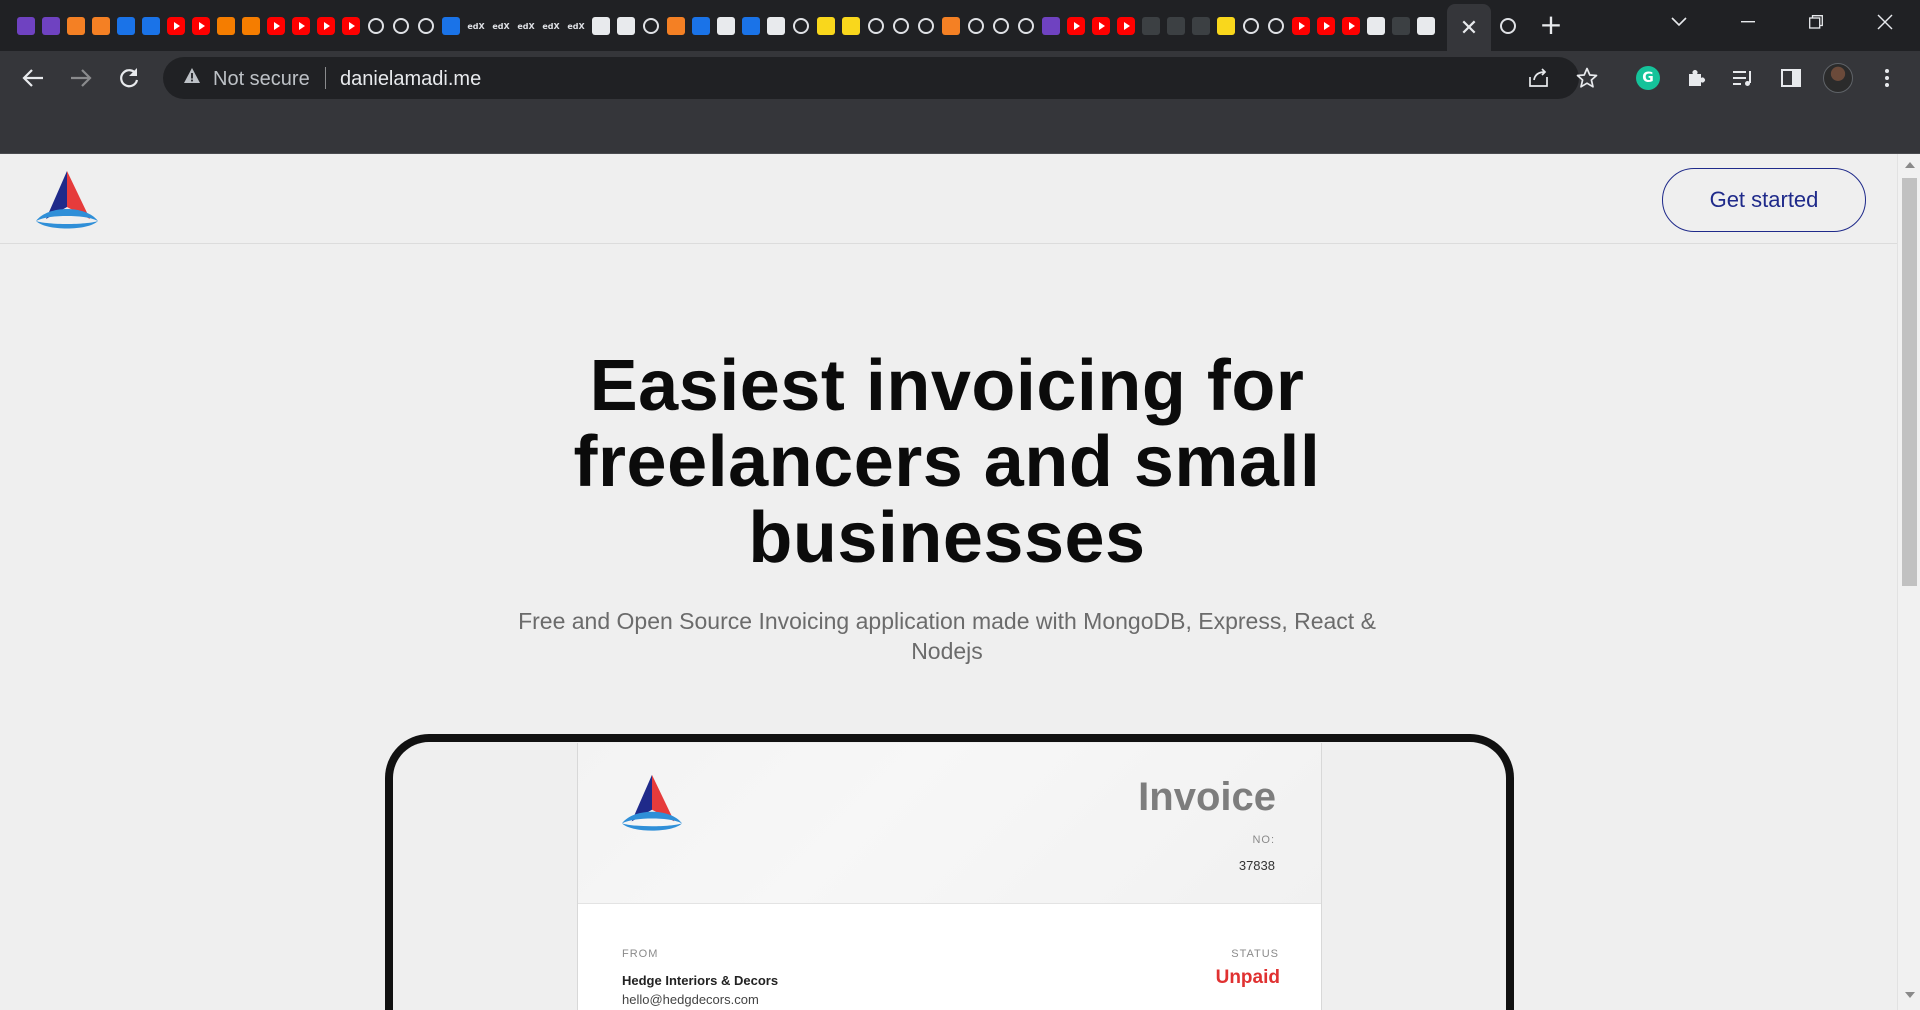  What do you see at coordinates (1910, 165) in the screenshot?
I see `scroll-up-arrow-icon` at bounding box center [1910, 165].